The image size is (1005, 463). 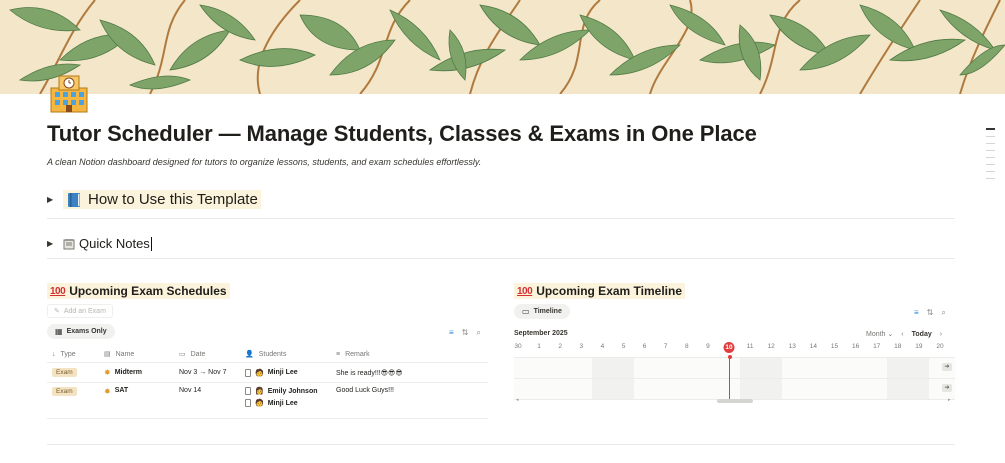 I want to click on doc-icon: ▤, so click(x=107, y=354).